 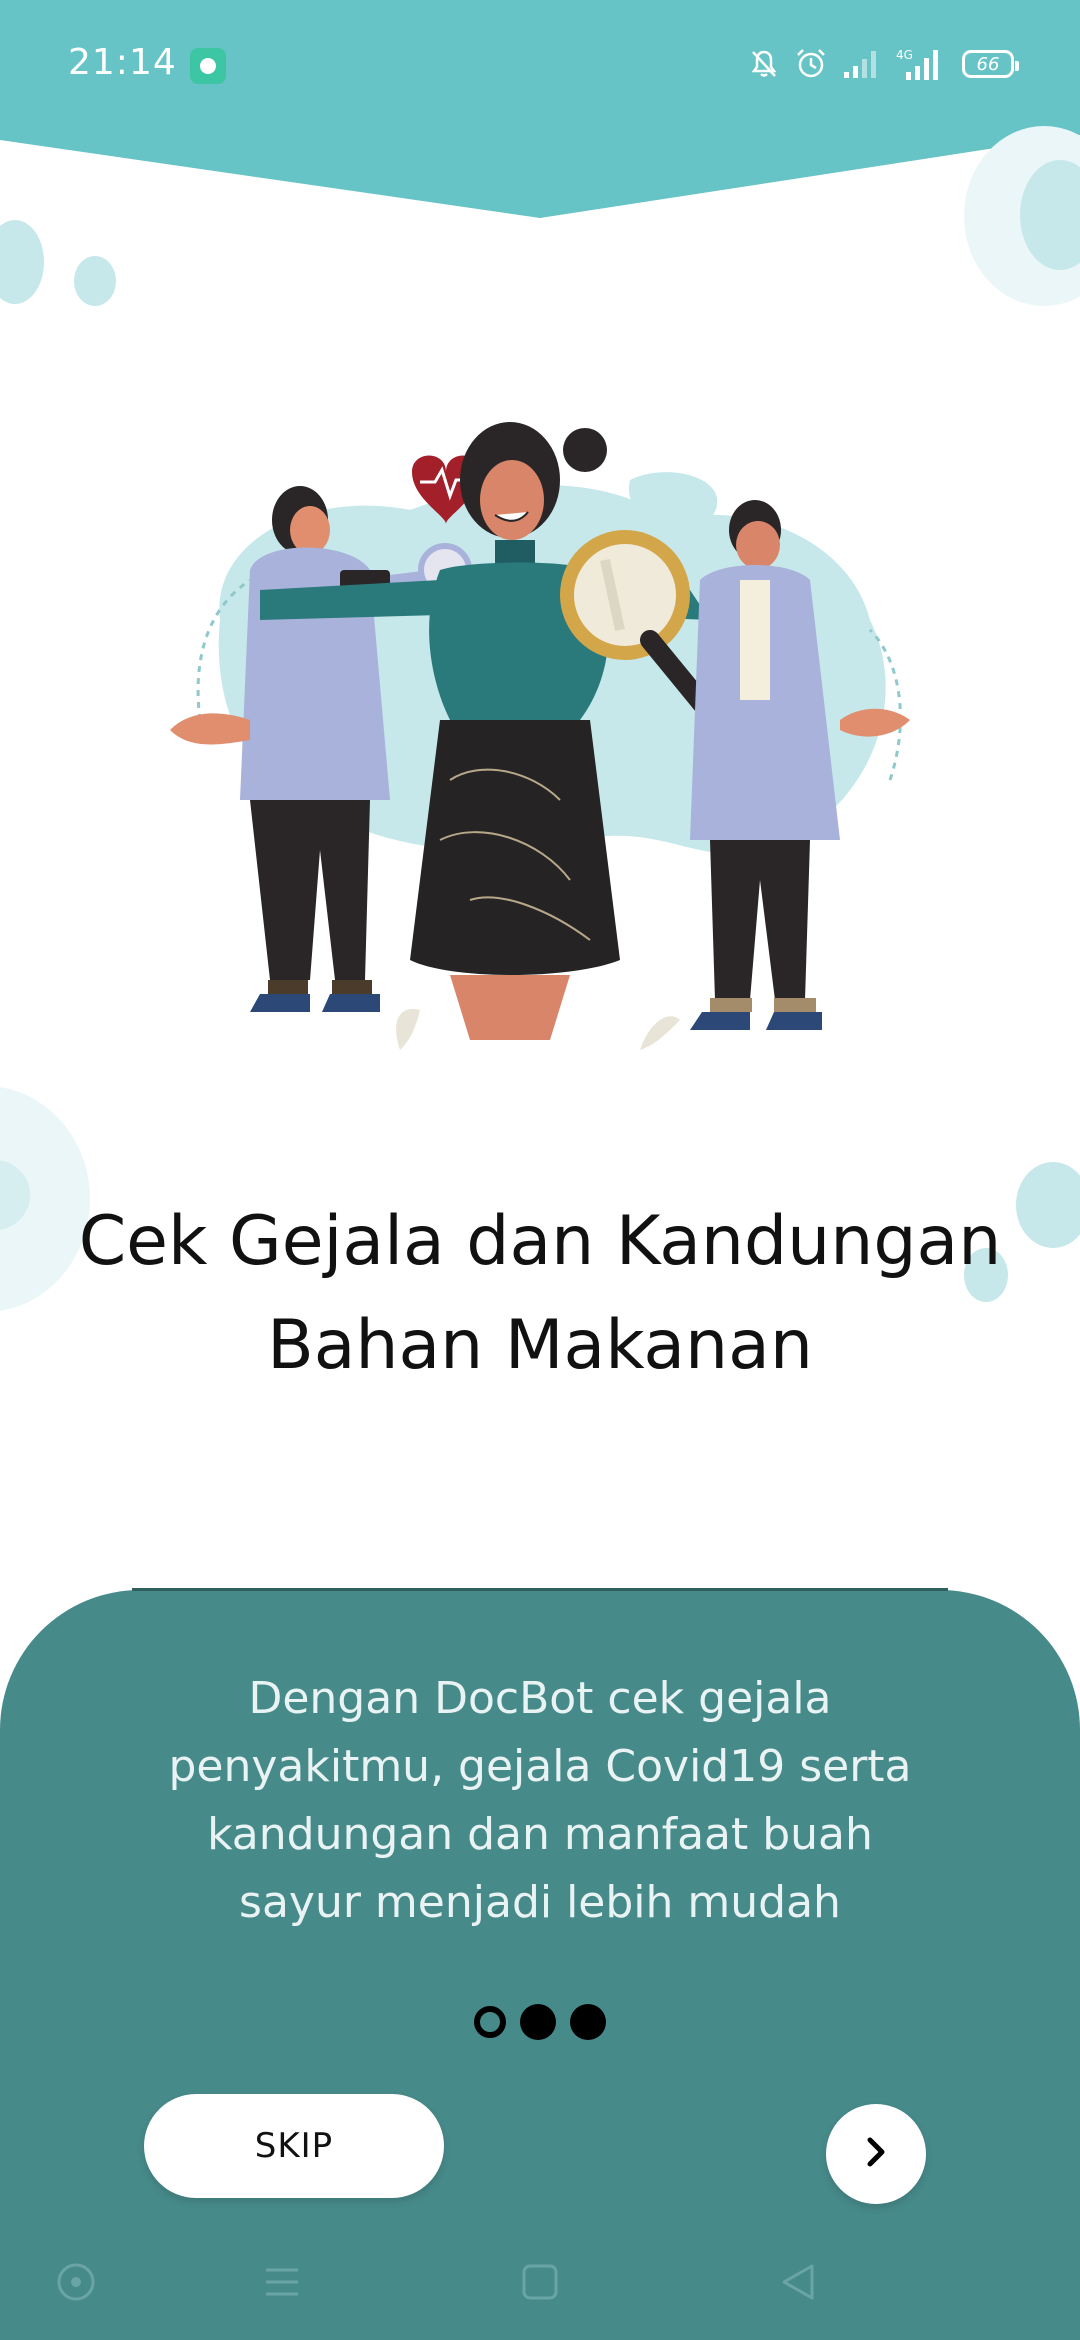 I want to click on status-icons: 4G 66, so click(x=883, y=64).